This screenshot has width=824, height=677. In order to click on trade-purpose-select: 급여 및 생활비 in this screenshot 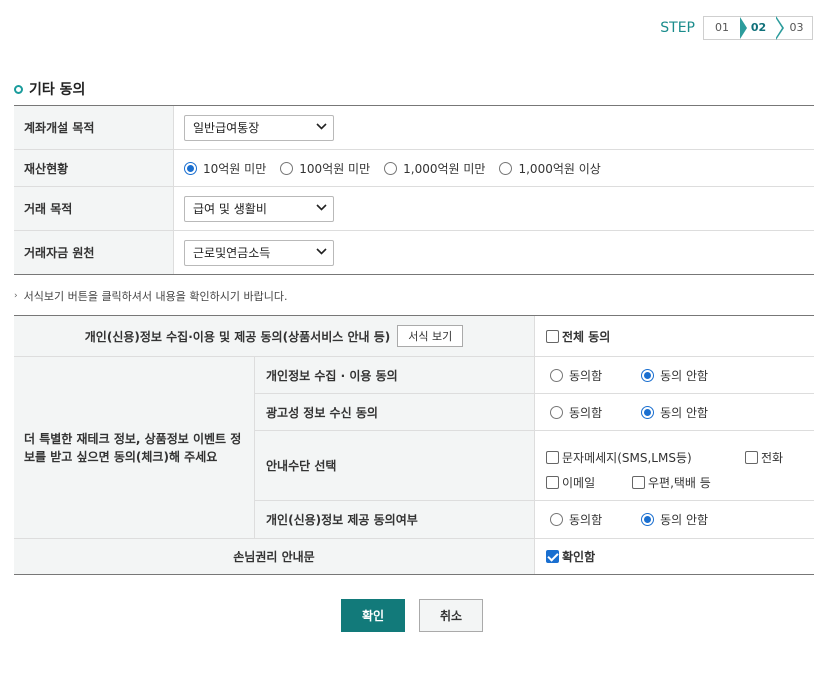, I will do `click(259, 208)`.